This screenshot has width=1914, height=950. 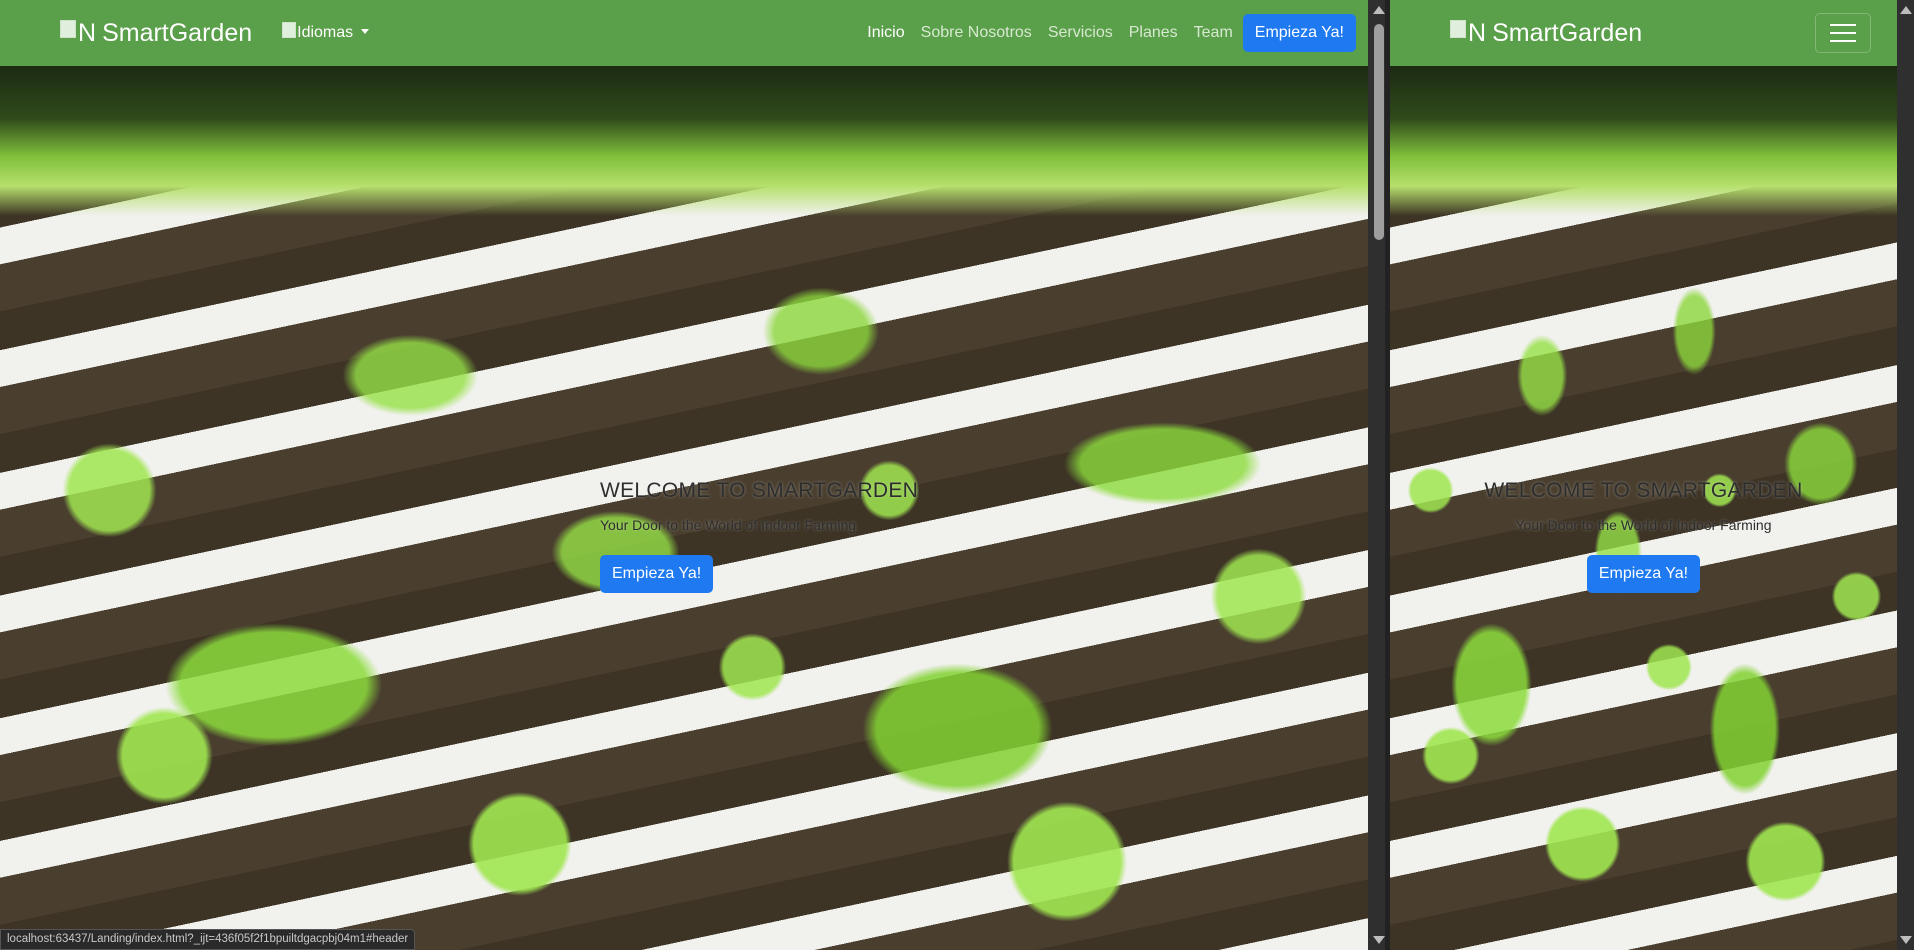 I want to click on language-dropdown: Idiomas, so click(x=326, y=32).